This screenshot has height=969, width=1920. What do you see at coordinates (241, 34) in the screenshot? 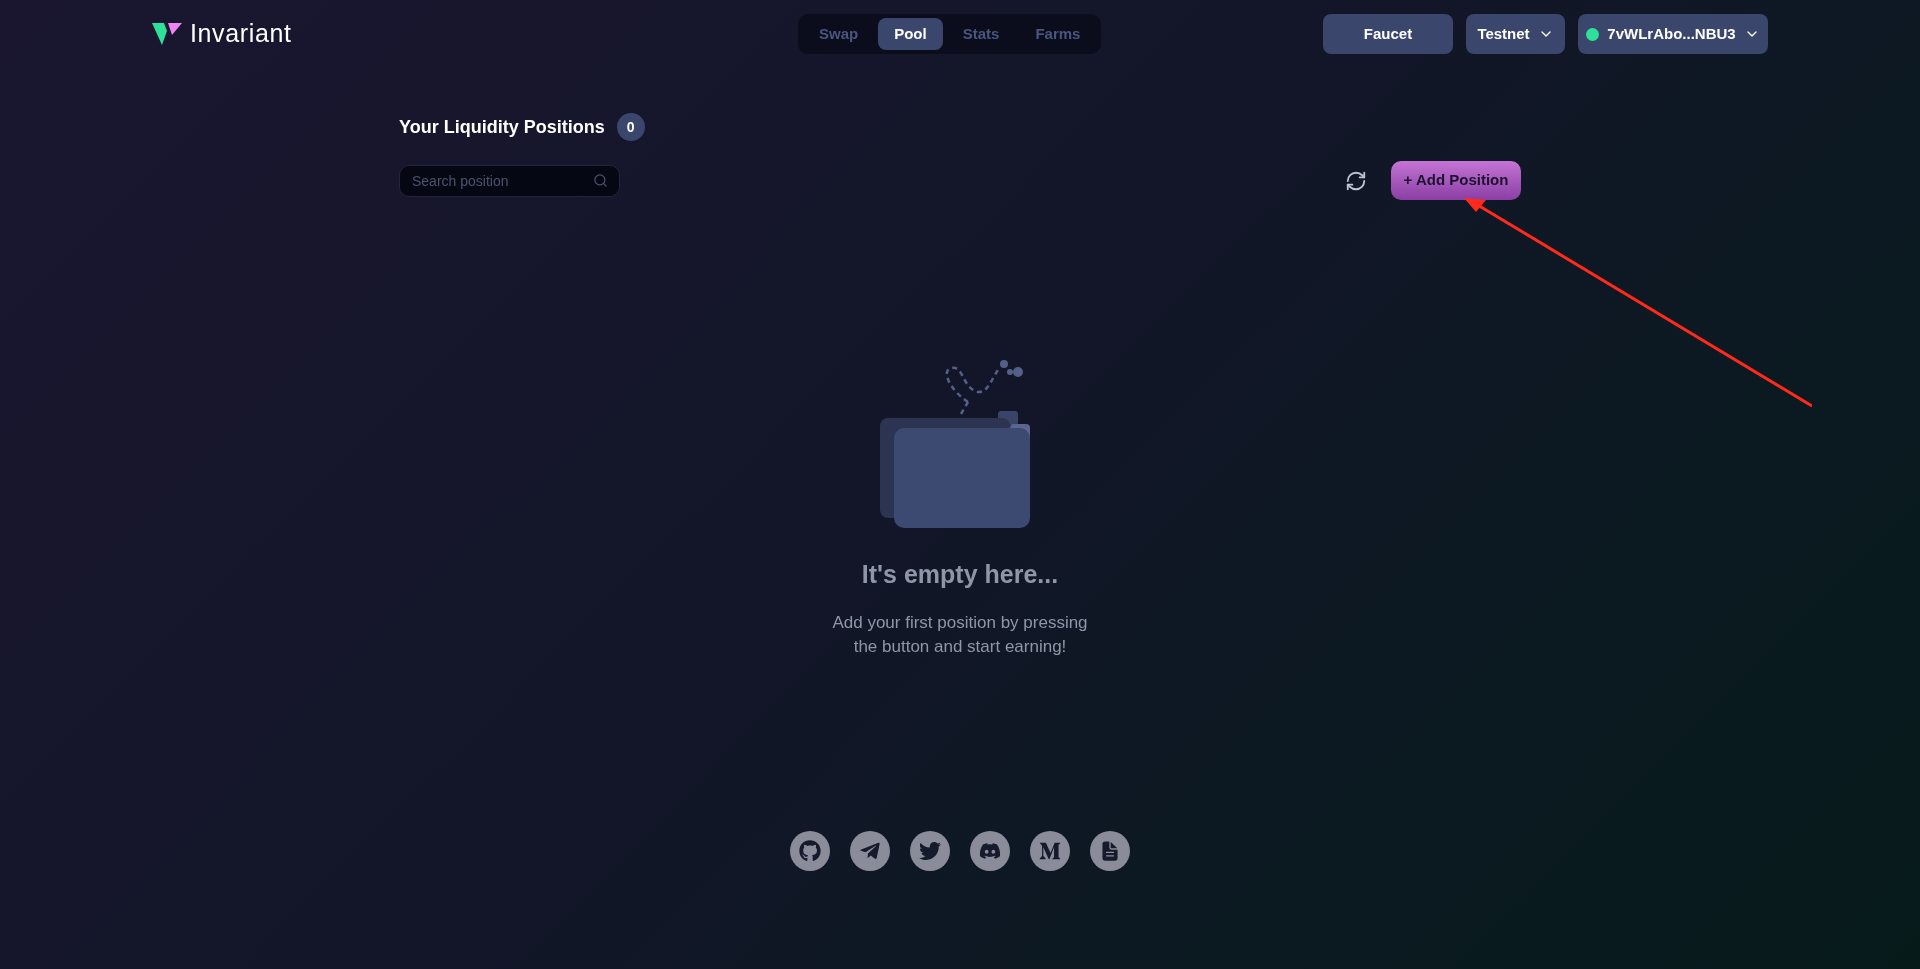
I see `logo-text: Invariant` at bounding box center [241, 34].